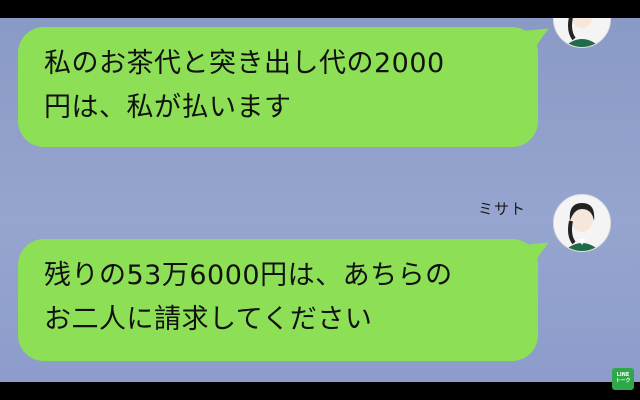  What do you see at coordinates (248, 275) in the screenshot?
I see `message-text-line: 残りの53万6000円は、あちらの` at bounding box center [248, 275].